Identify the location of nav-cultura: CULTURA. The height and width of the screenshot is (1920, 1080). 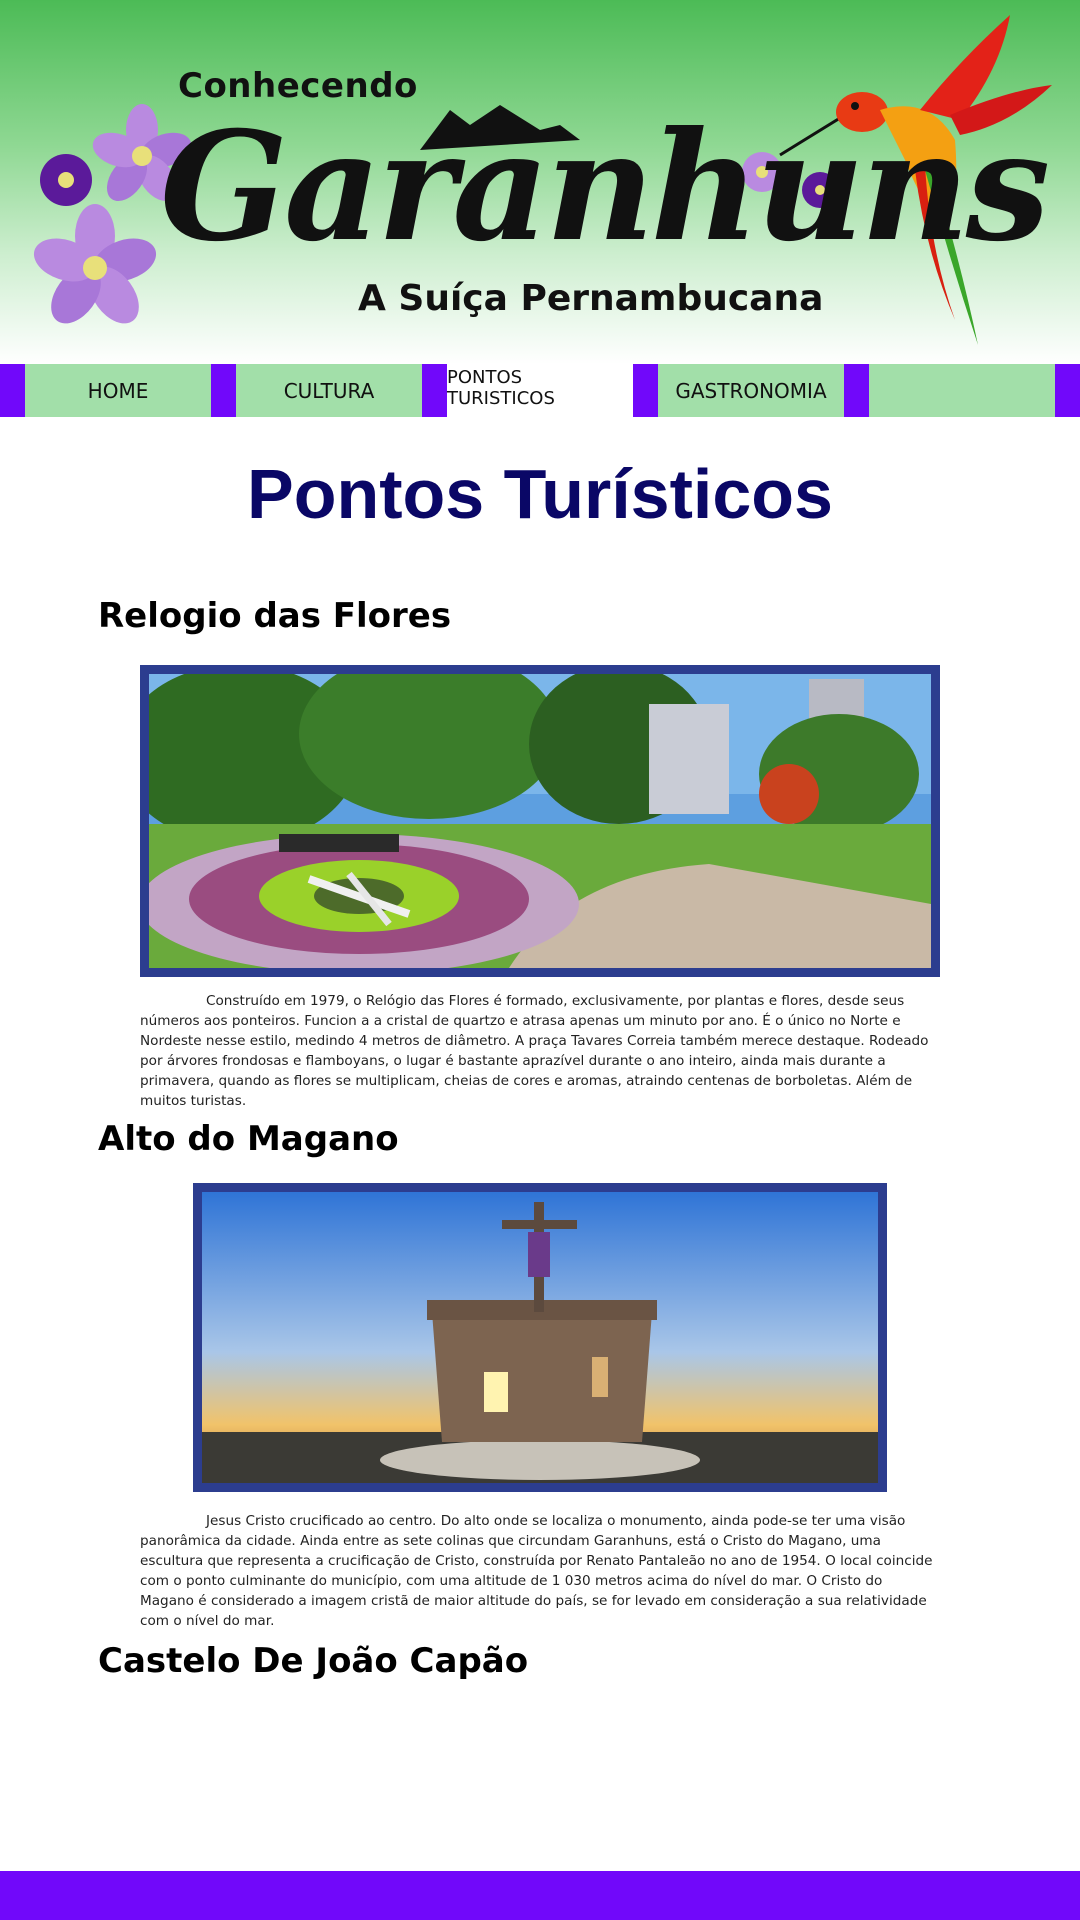
(329, 390).